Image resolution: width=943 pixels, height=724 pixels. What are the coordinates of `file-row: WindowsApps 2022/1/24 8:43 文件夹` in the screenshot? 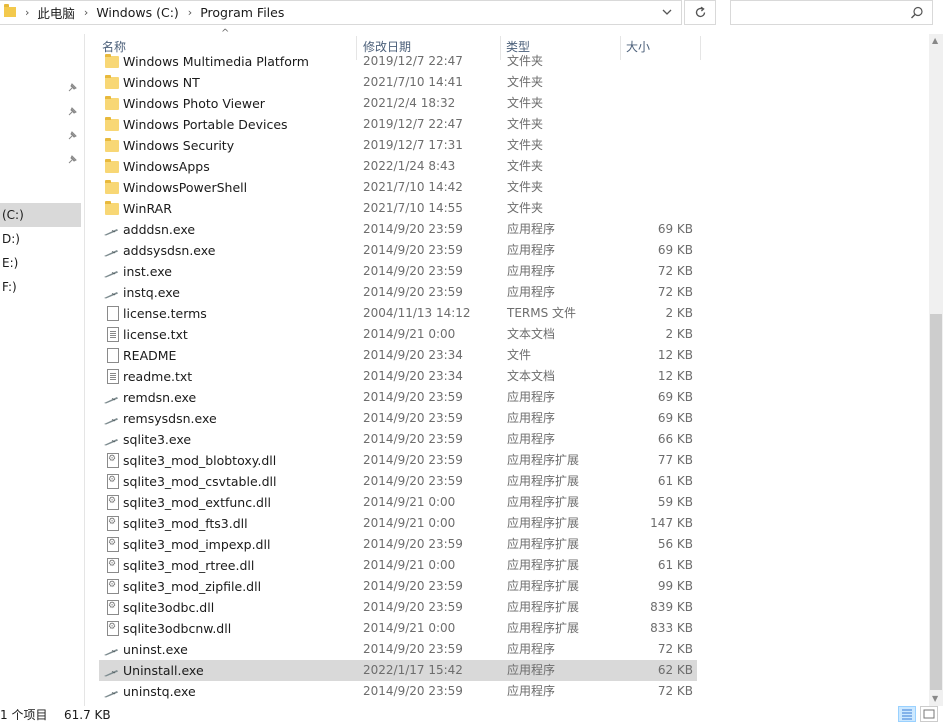 It's located at (398, 166).